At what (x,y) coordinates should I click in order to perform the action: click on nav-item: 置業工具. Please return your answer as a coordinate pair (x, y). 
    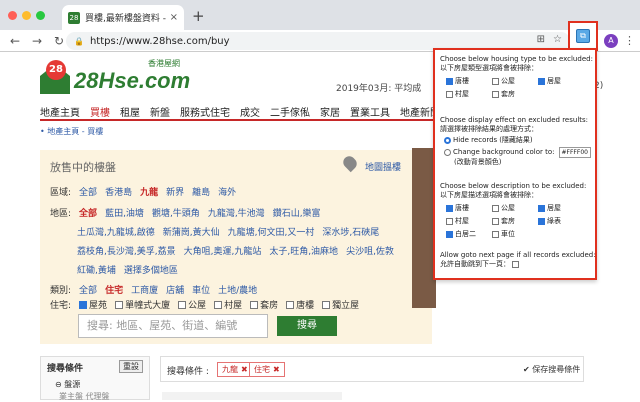
    Looking at the image, I should click on (370, 111).